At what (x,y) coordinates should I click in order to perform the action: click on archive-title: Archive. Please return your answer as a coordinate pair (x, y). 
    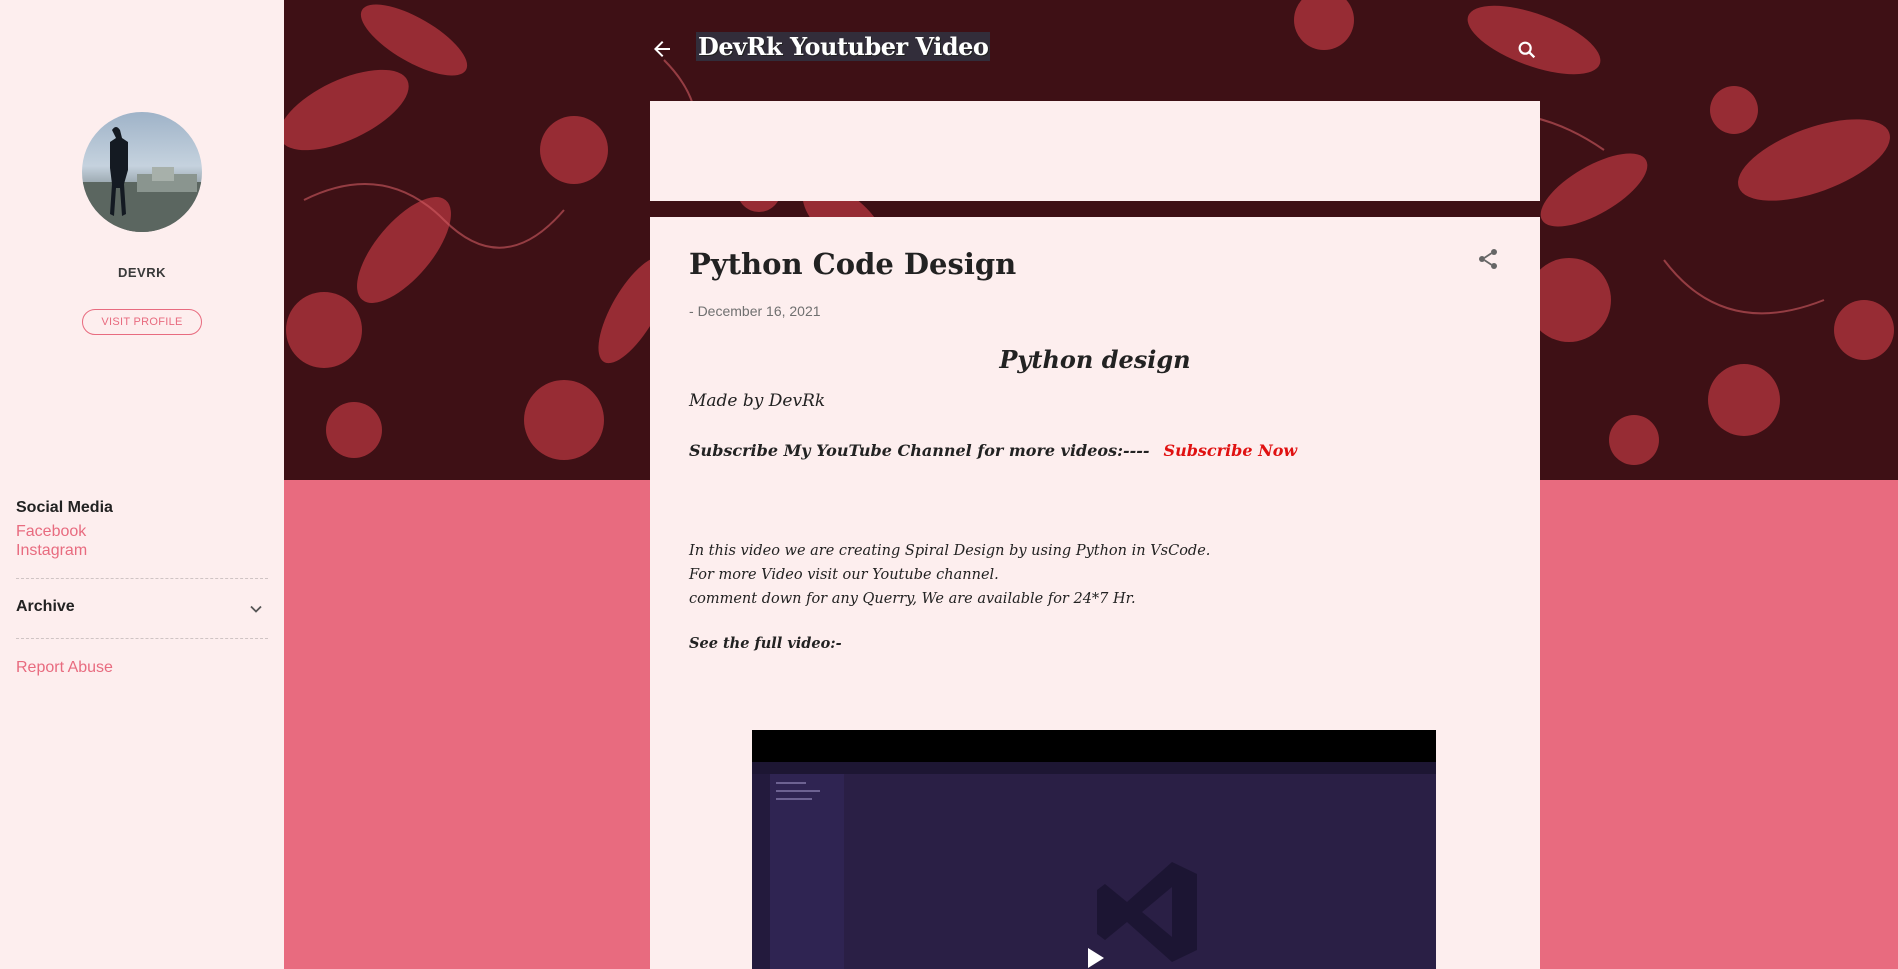
    Looking at the image, I should click on (45, 607).